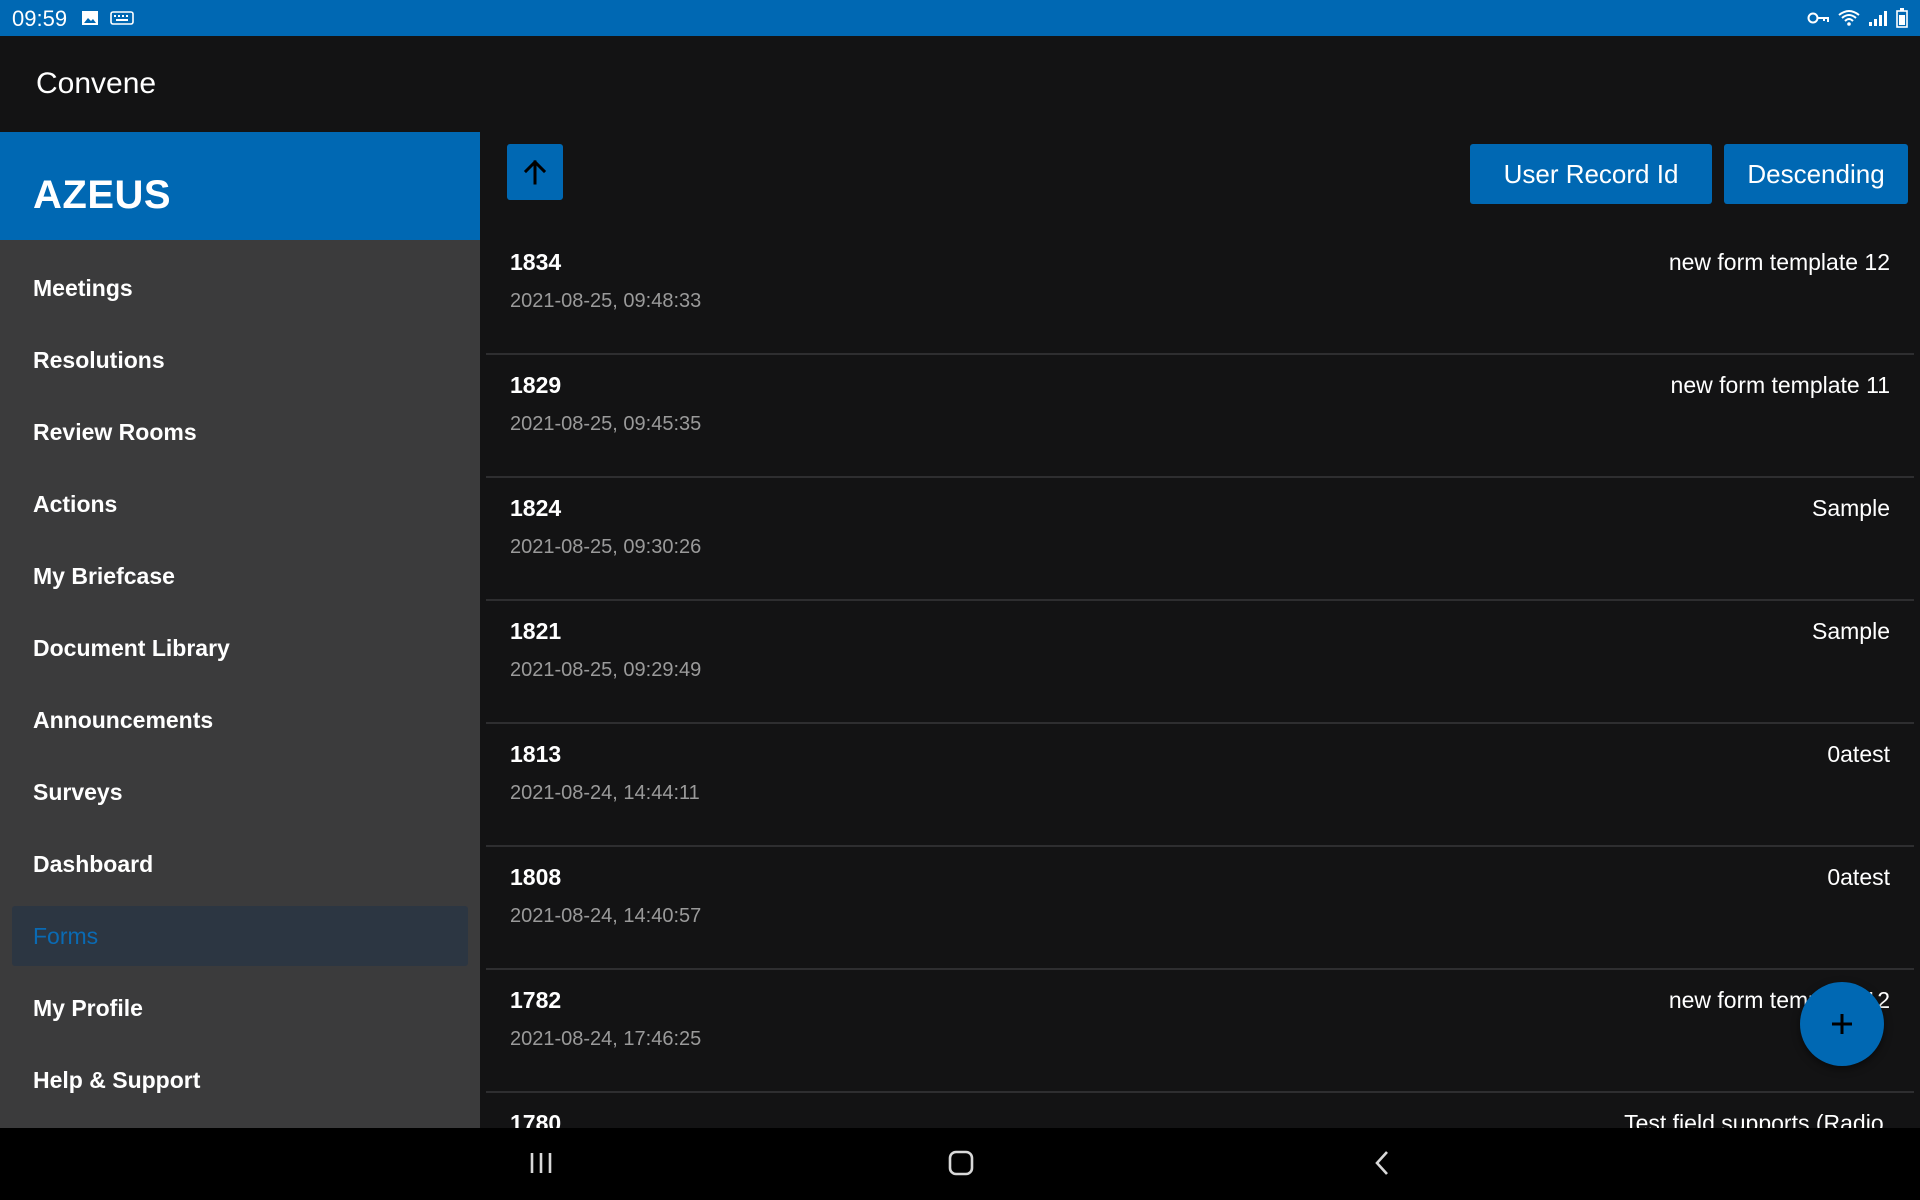 This screenshot has width=1920, height=1200. What do you see at coordinates (240, 360) in the screenshot?
I see `sidebar-item-resolutions: Resolutions` at bounding box center [240, 360].